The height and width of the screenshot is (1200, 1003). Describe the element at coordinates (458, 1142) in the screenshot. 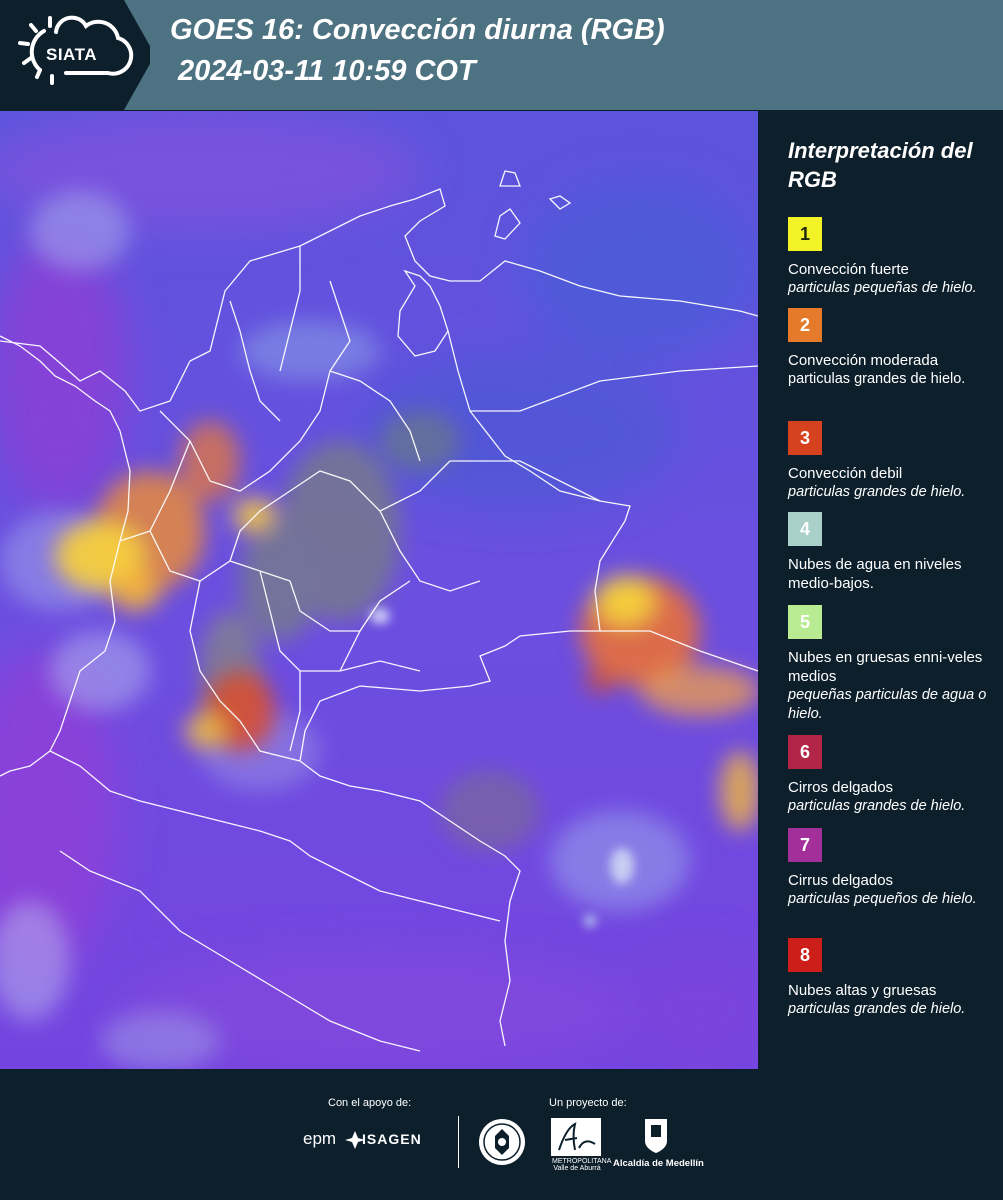

I see `footer-separator` at that location.